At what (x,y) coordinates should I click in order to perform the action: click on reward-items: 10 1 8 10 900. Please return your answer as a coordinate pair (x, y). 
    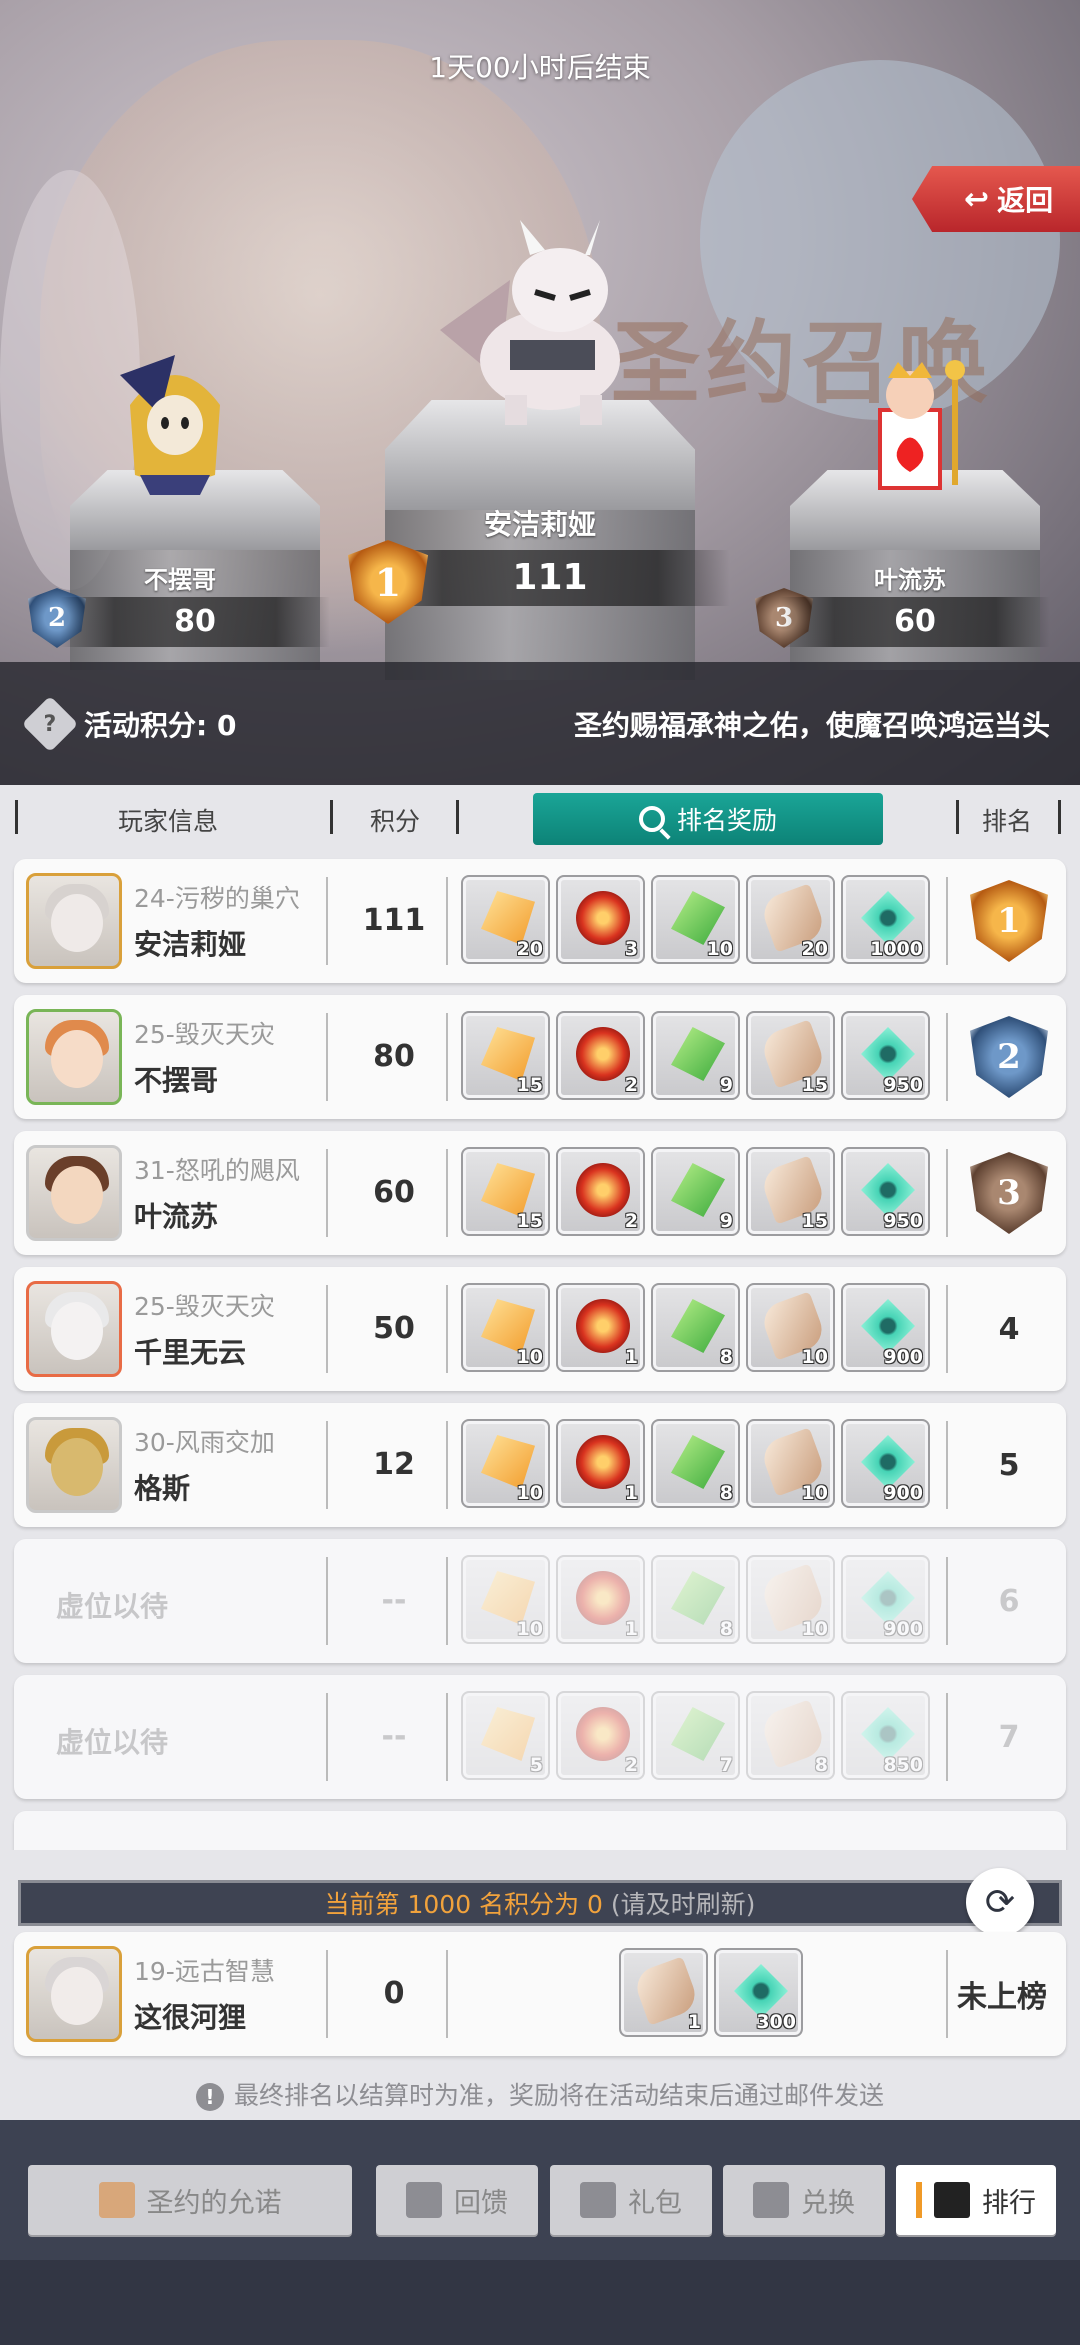
    Looking at the image, I should click on (695, 1327).